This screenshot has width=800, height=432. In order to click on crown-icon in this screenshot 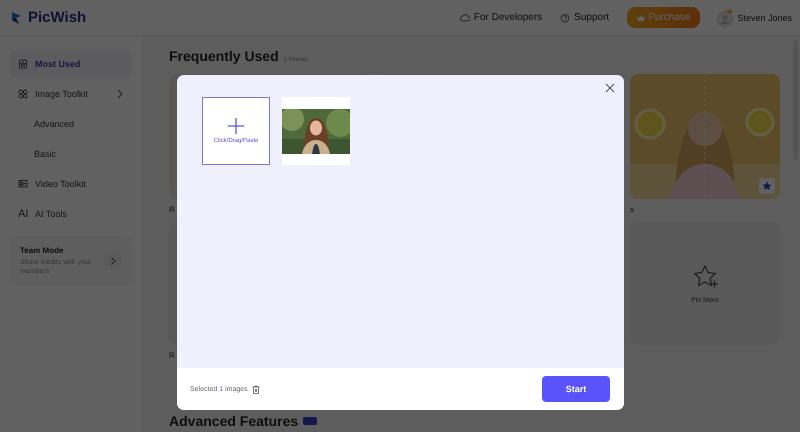, I will do `click(641, 17)`.